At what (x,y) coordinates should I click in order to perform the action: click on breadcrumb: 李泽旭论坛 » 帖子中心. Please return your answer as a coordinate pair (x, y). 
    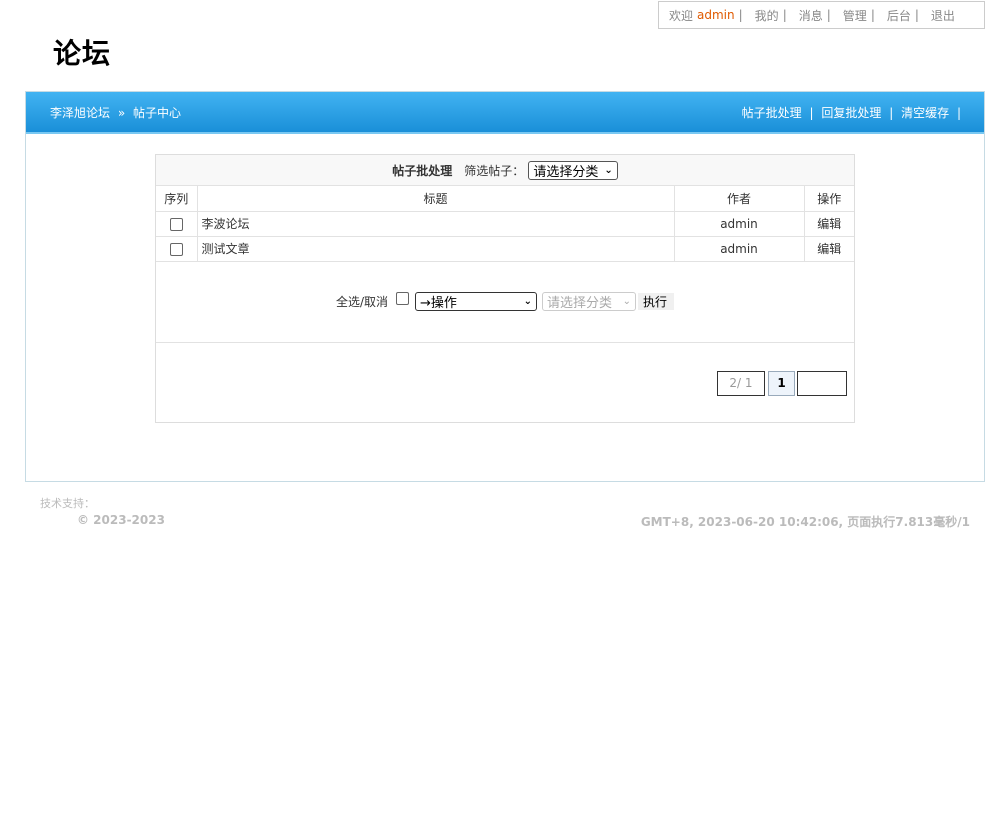
    Looking at the image, I should click on (115, 112).